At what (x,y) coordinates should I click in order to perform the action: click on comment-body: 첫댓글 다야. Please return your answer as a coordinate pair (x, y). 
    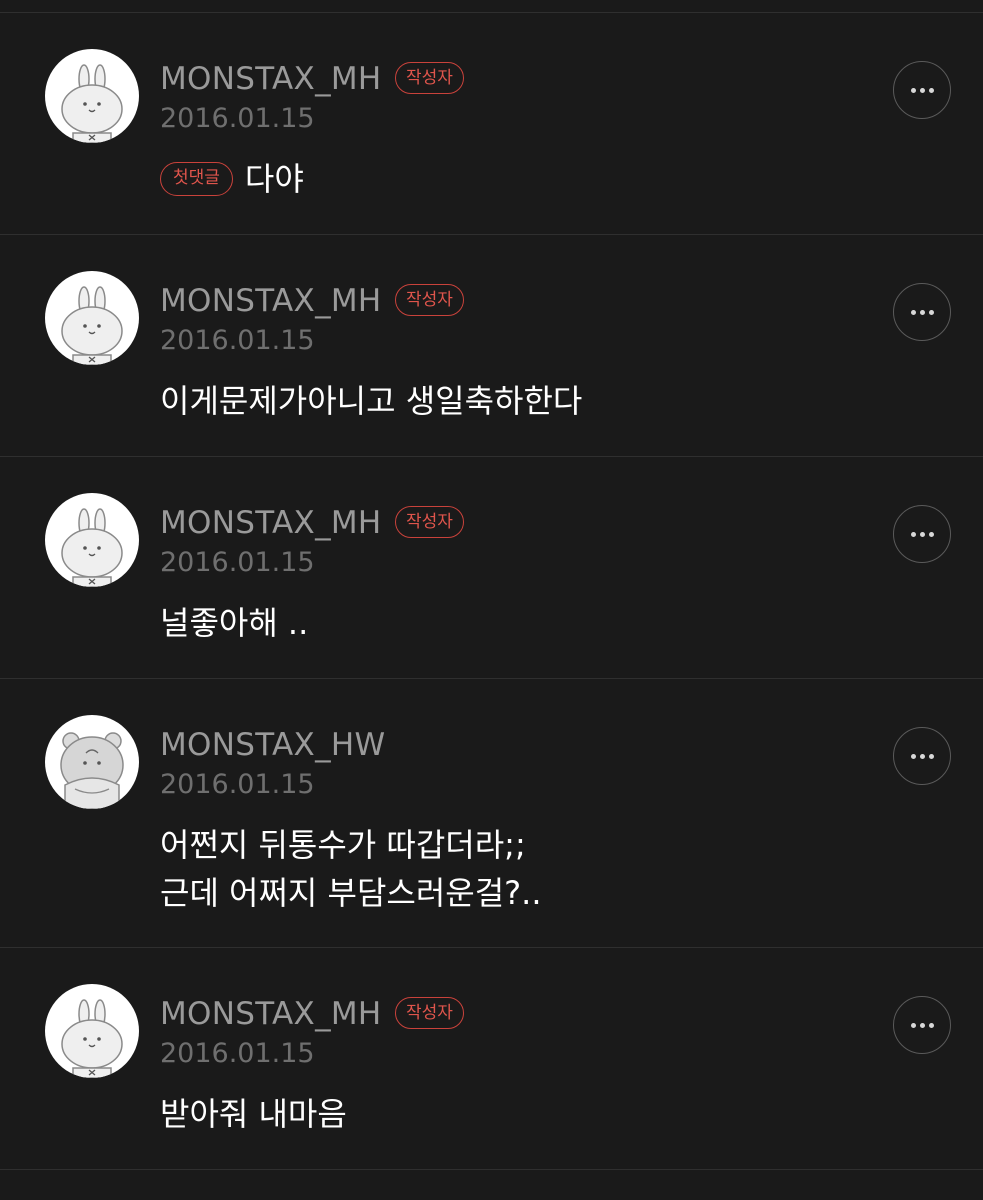
    Looking at the image, I should click on (232, 179).